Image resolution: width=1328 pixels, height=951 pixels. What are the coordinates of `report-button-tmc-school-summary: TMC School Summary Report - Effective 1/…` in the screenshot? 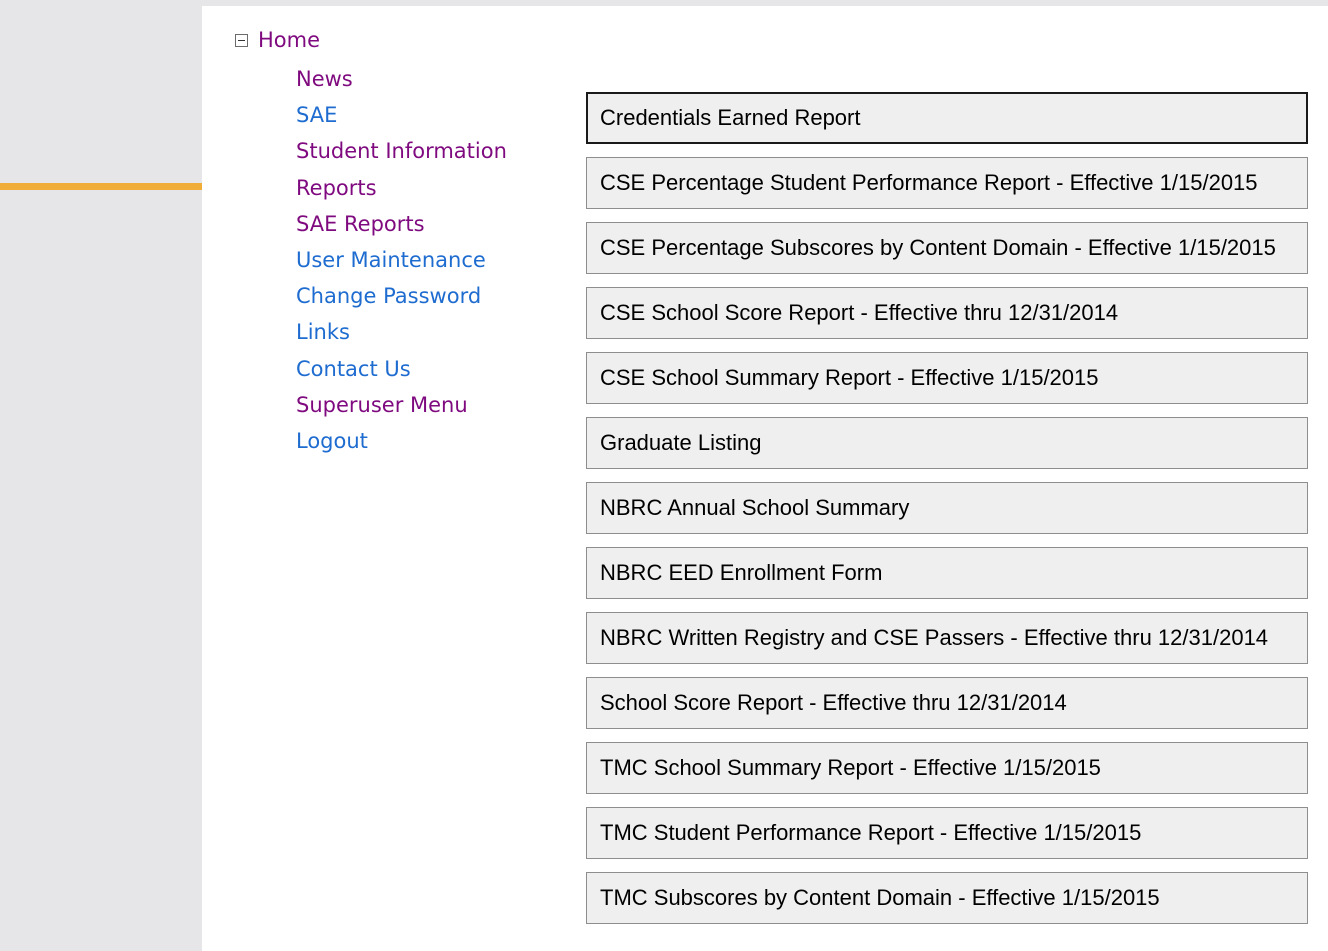 It's located at (947, 768).